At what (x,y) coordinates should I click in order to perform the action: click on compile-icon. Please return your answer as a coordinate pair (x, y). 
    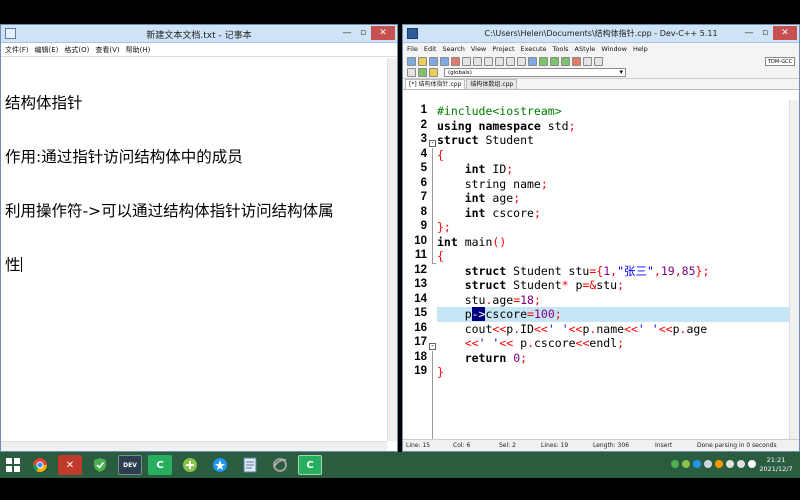
    Looking at the image, I should click on (543, 61).